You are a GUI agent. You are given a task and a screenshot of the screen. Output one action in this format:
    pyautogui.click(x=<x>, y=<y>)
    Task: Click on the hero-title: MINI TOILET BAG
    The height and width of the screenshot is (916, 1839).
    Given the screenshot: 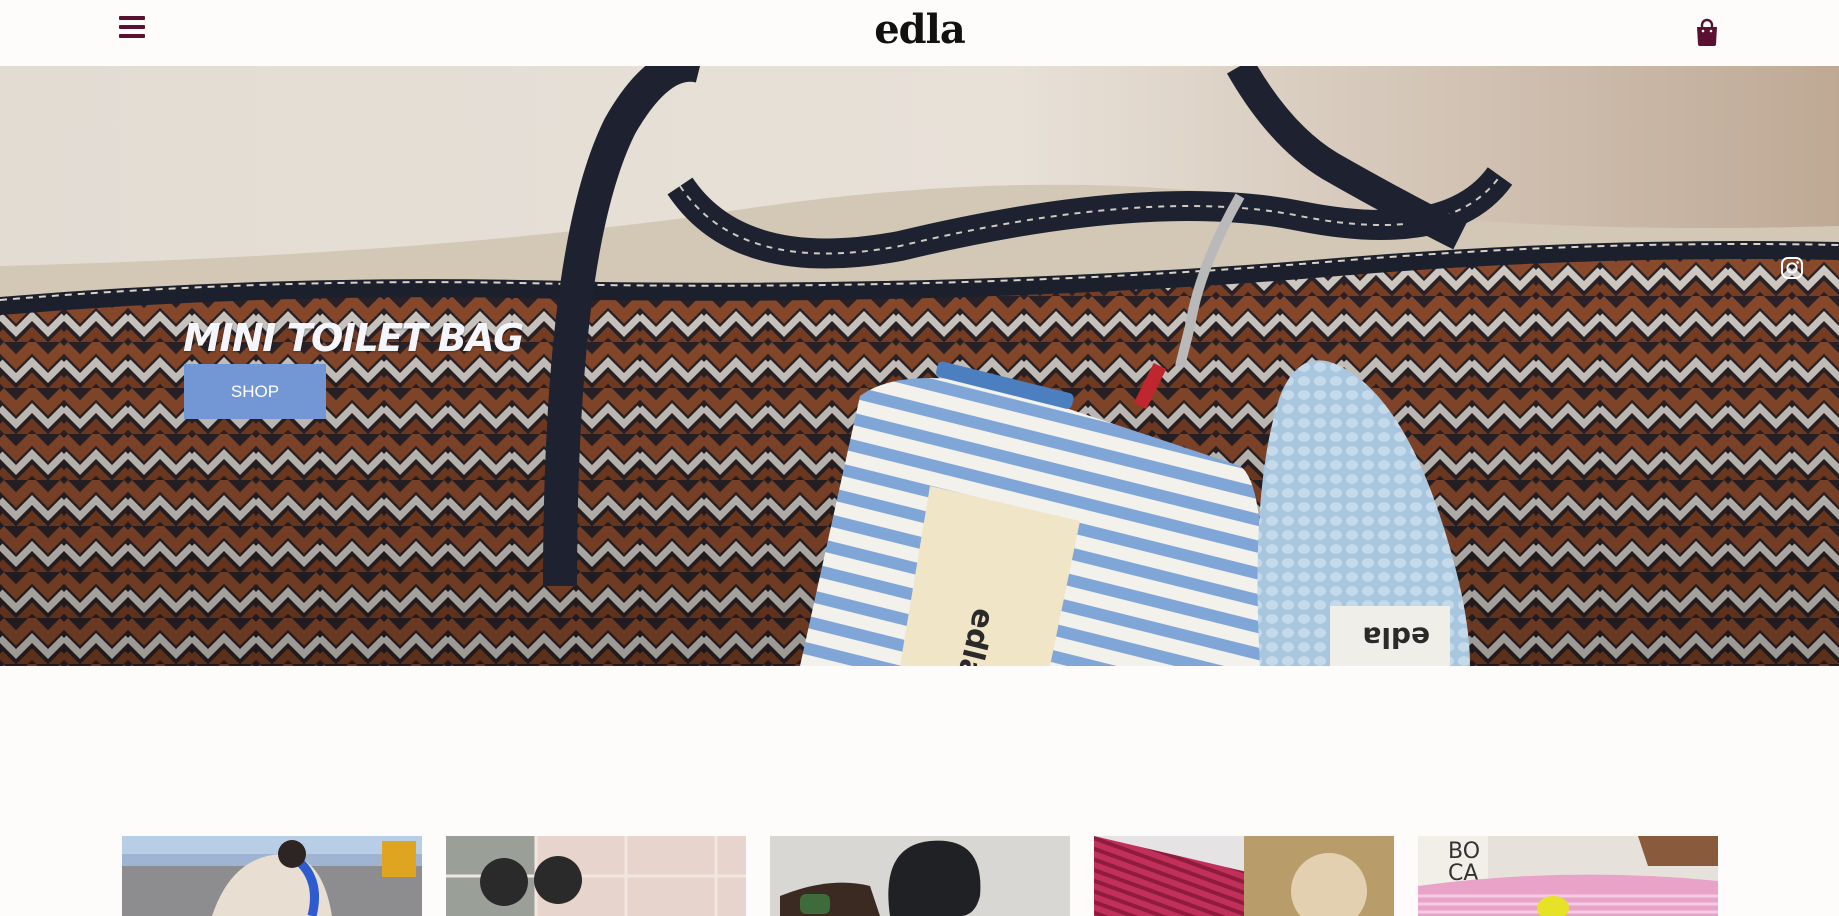 What is the action you would take?
    pyautogui.click(x=353, y=338)
    